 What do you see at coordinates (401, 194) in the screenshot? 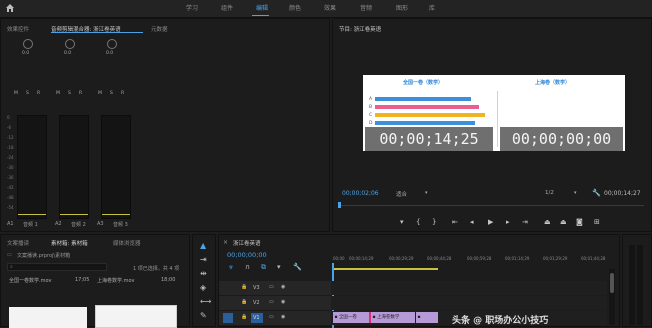
I see `fit-dropdown: 适合` at bounding box center [401, 194].